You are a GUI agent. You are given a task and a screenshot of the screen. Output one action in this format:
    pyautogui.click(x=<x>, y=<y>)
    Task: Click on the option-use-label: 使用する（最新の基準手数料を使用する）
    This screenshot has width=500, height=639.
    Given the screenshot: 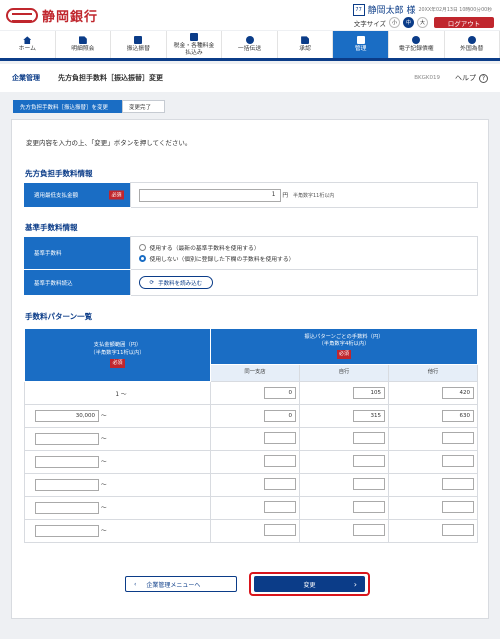 What is the action you would take?
    pyautogui.click(x=204, y=249)
    